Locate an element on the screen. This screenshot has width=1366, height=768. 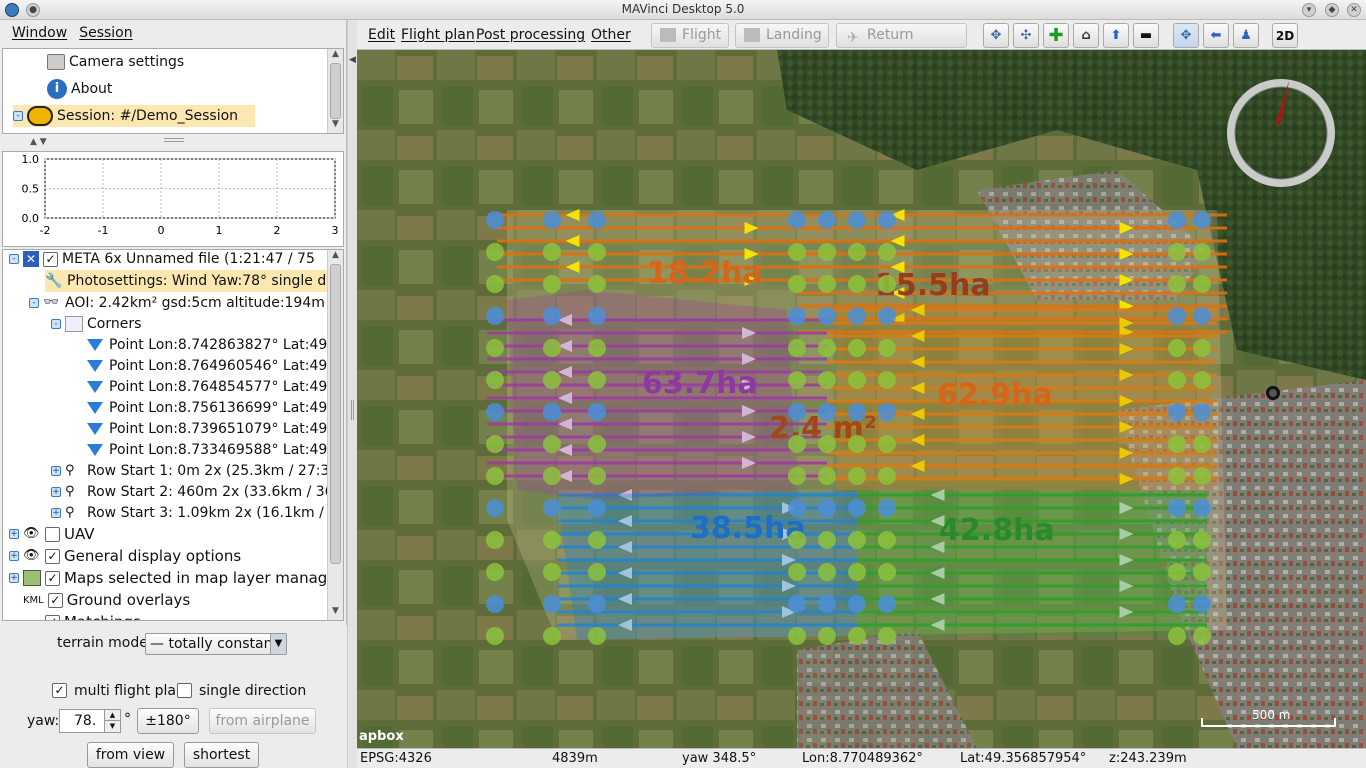
menu-window: Window is located at coordinates (39, 35).